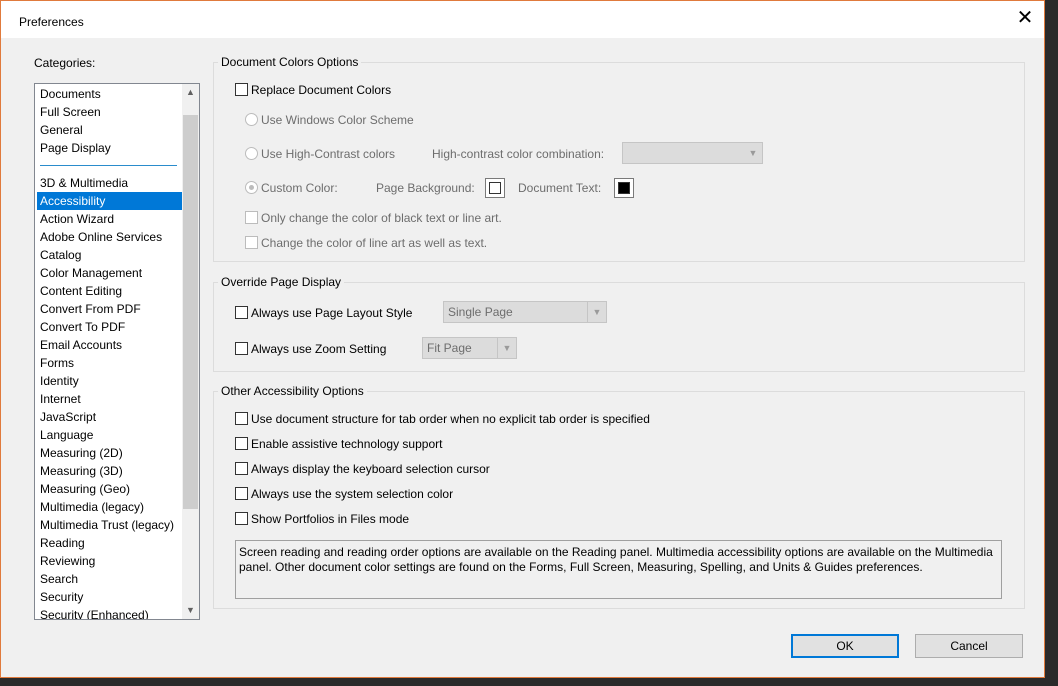  I want to click on page-layout-label: Always use Page Layout Style, so click(332, 313).